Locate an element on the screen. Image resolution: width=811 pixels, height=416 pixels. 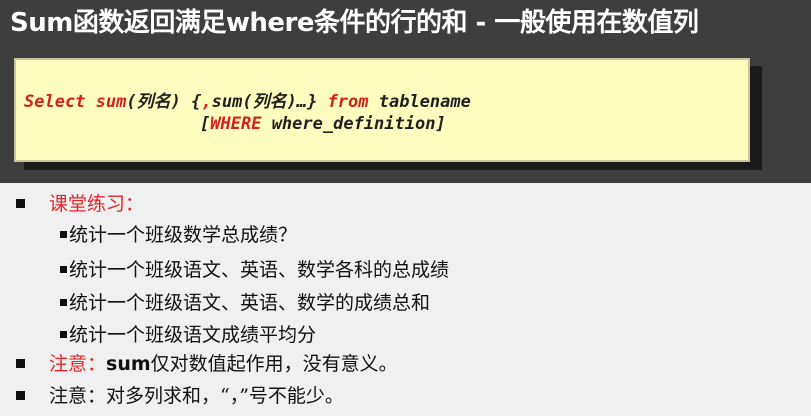
bracket-open: [ is located at coordinates (205, 124).